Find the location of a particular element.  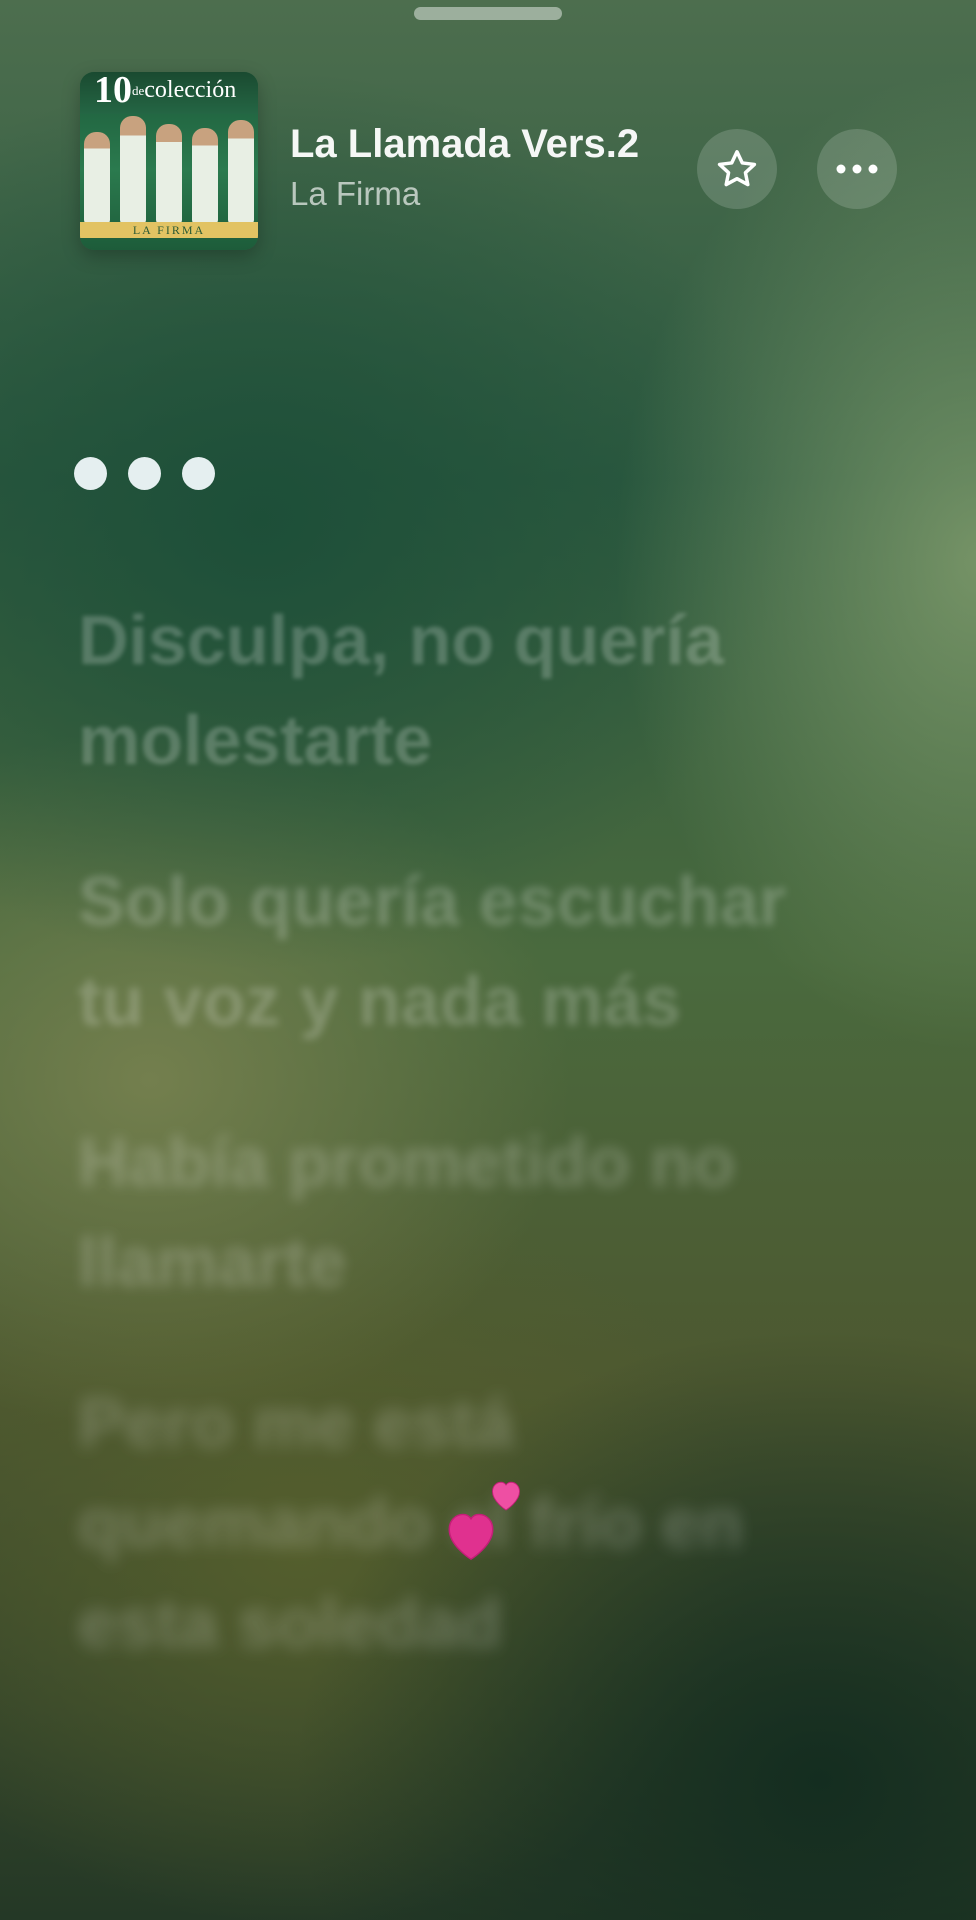

ellipsis-icon is located at coordinates (857, 169).